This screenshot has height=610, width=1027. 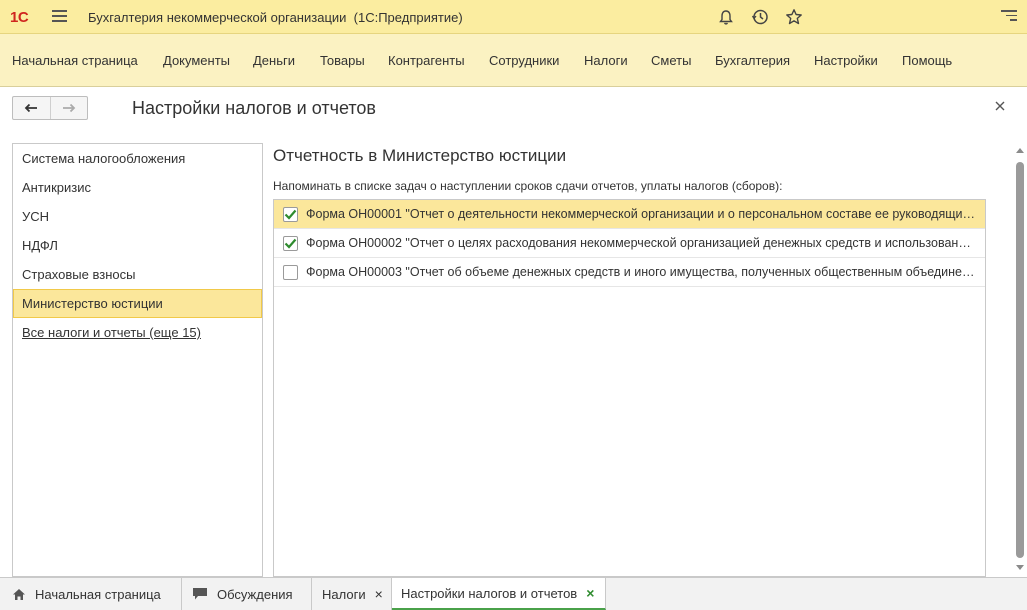 What do you see at coordinates (1009, 17) in the screenshot?
I see `system-menu-icon` at bounding box center [1009, 17].